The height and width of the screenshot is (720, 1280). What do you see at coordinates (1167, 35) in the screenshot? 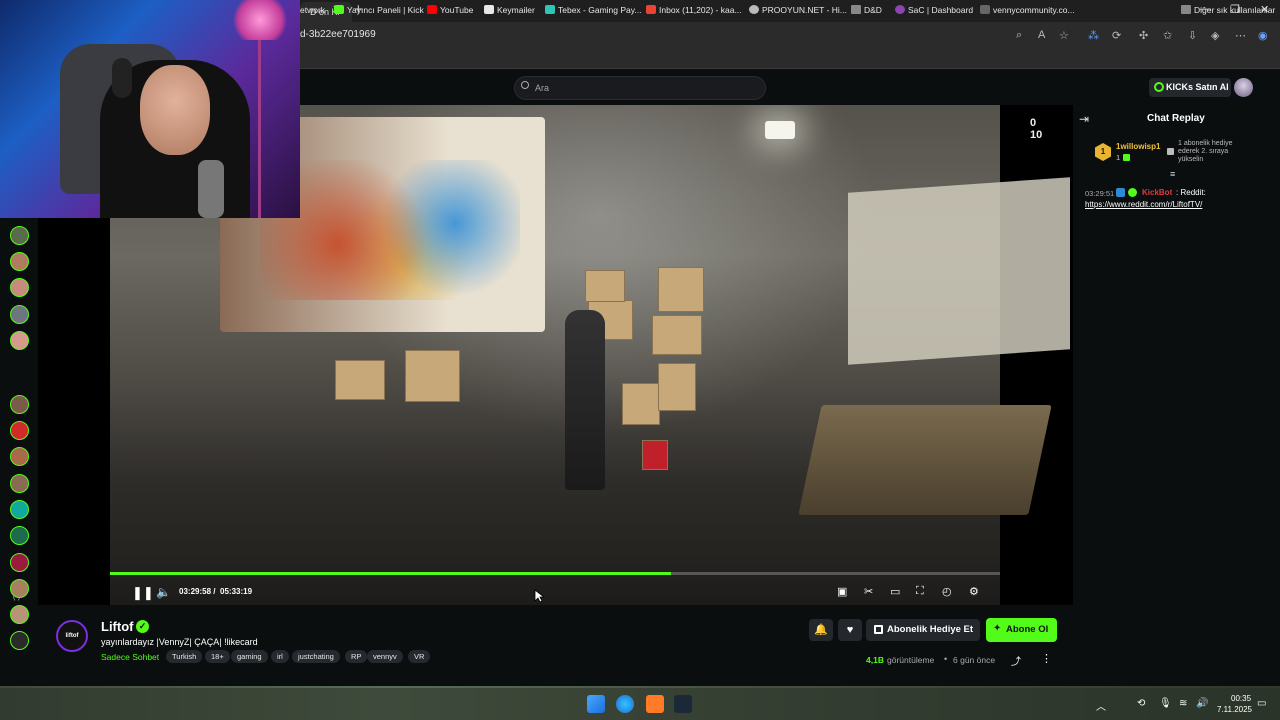
I see `favorites-icon: ✩` at bounding box center [1167, 35].